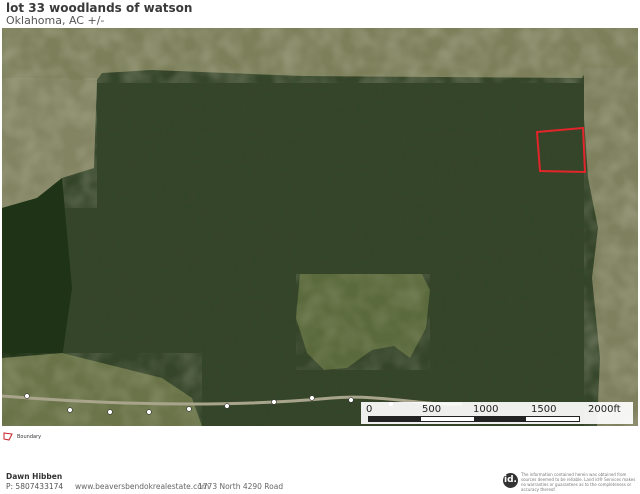 Image resolution: width=640 pixels, height=494 pixels. Describe the element at coordinates (544, 409) in the screenshot. I see `scale-label-1500: 1500` at that location.